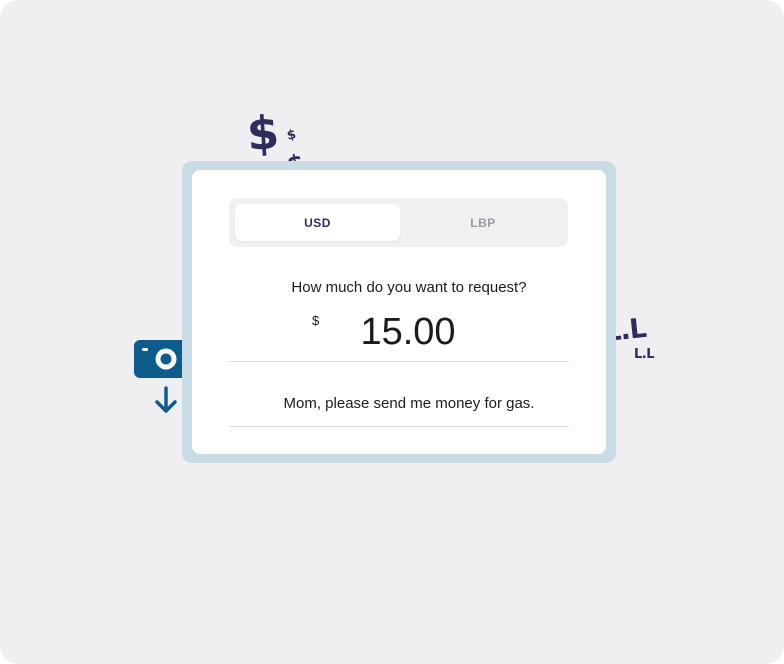 This screenshot has width=784, height=664. Describe the element at coordinates (409, 403) in the screenshot. I see `note-input` at that location.